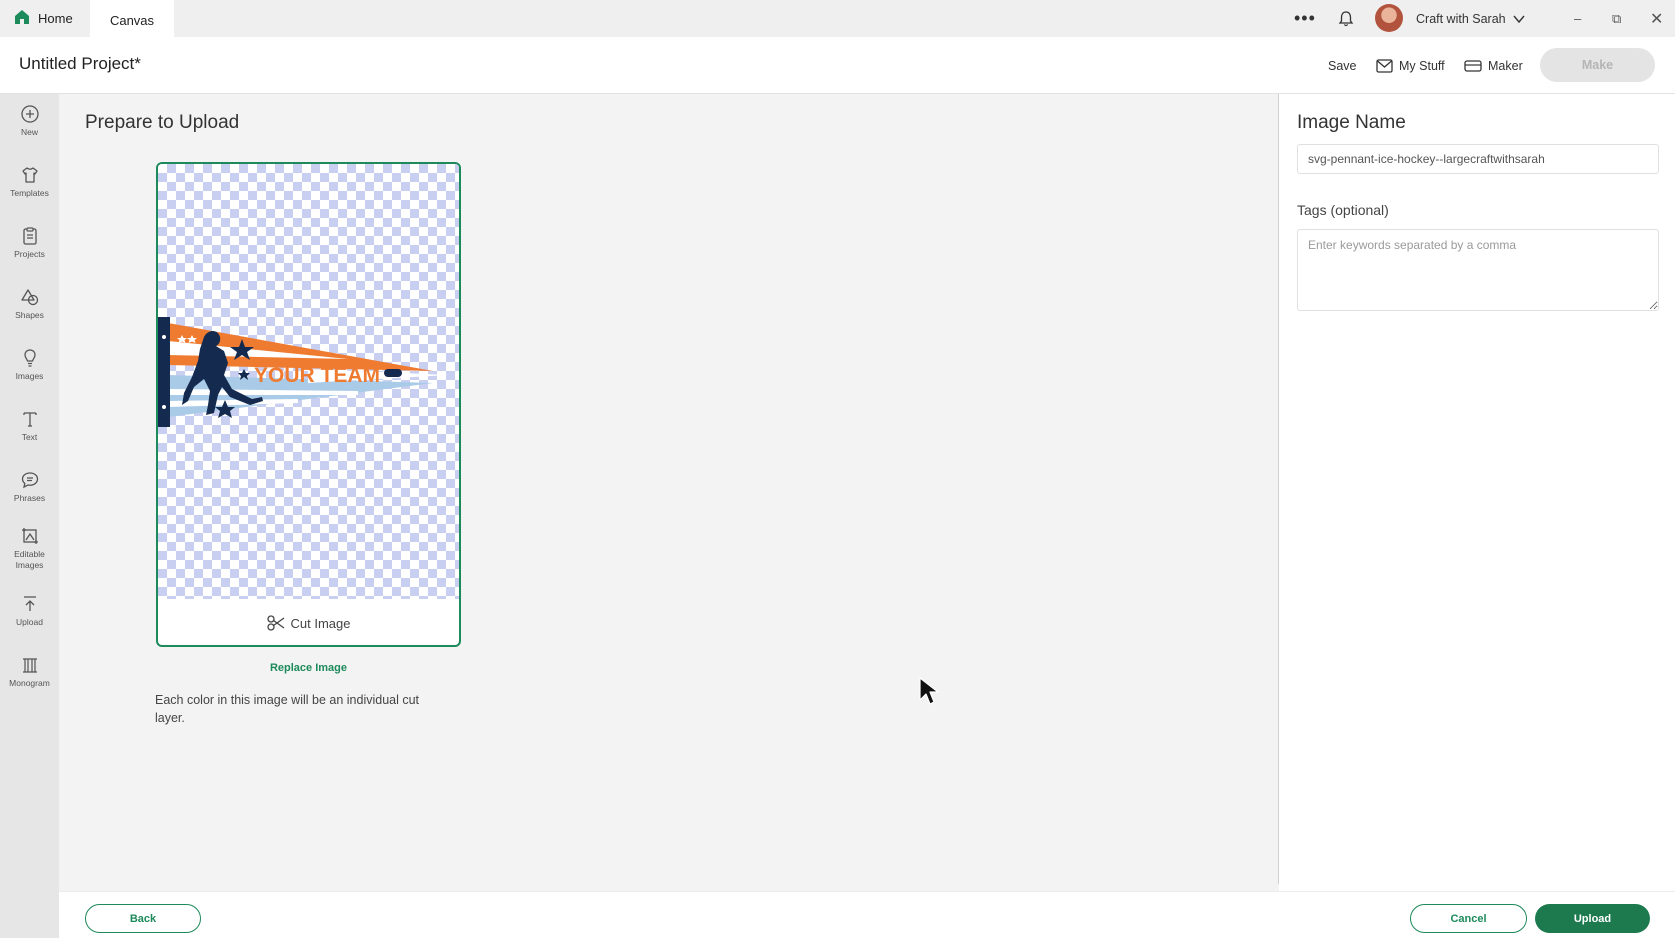  I want to click on pennant-text: YOUR TEAM, so click(317, 375).